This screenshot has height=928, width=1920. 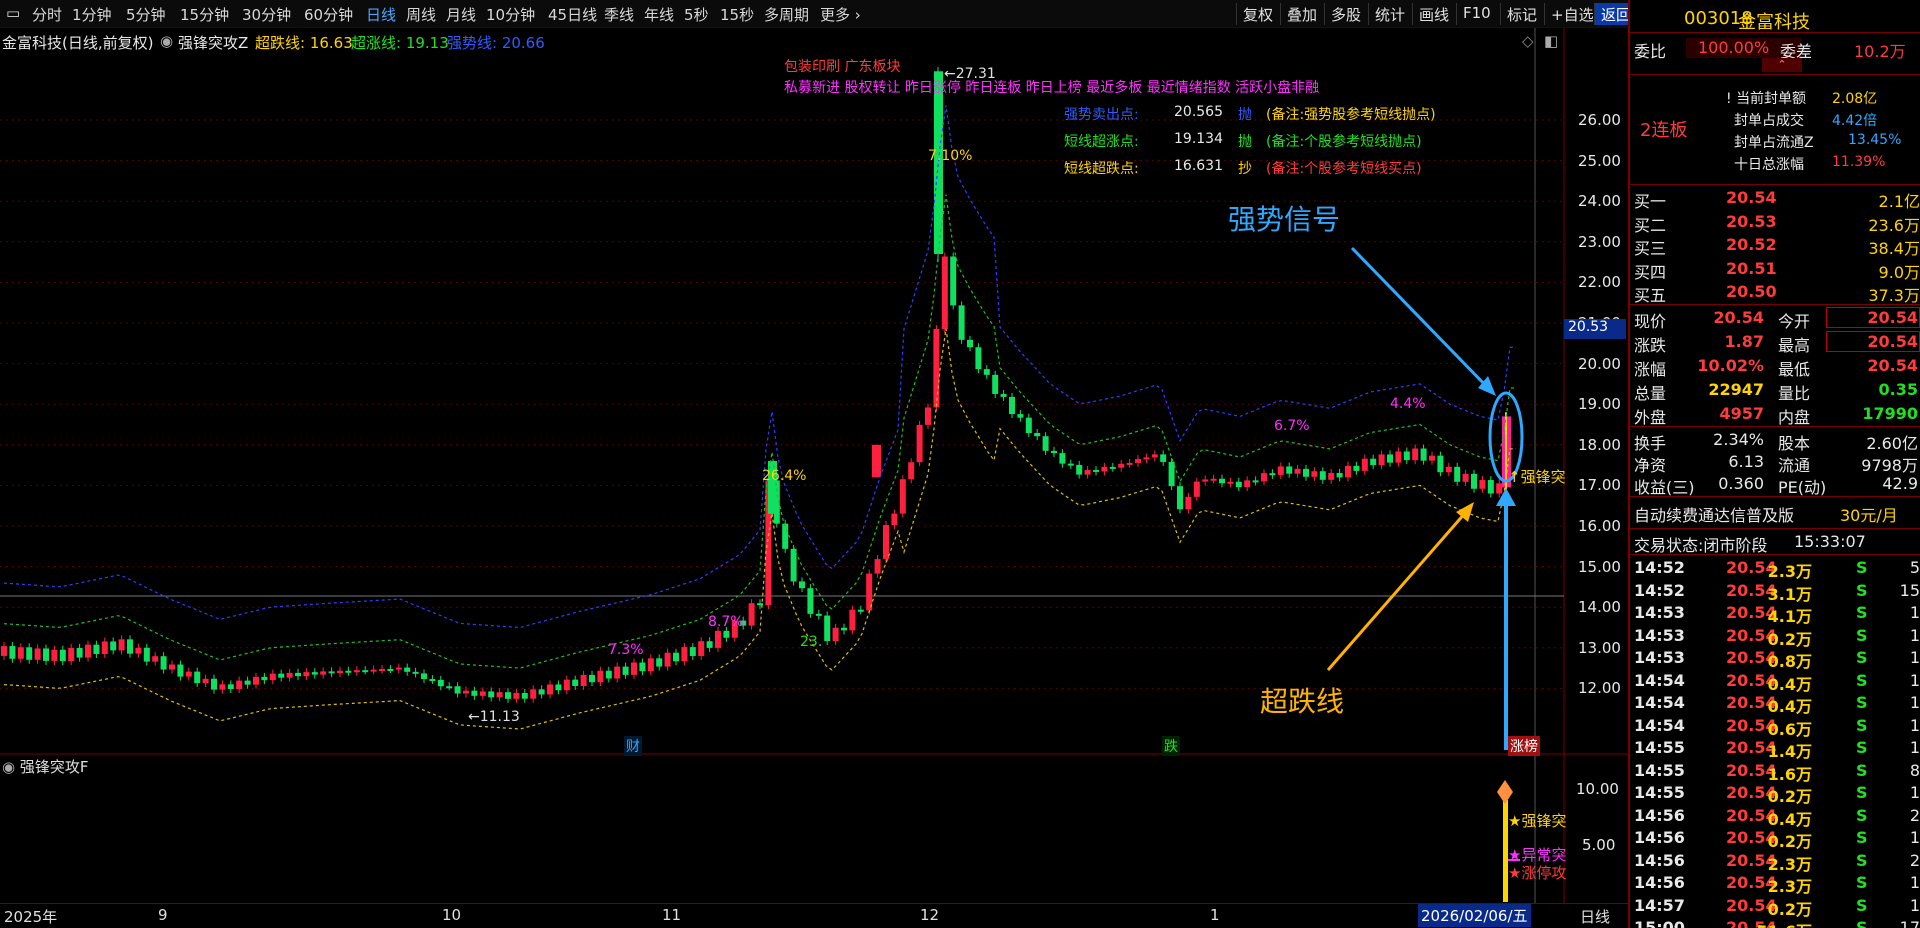 I want to click on bid-row: 买三 20.52 38.4万, so click(x=1775, y=245).